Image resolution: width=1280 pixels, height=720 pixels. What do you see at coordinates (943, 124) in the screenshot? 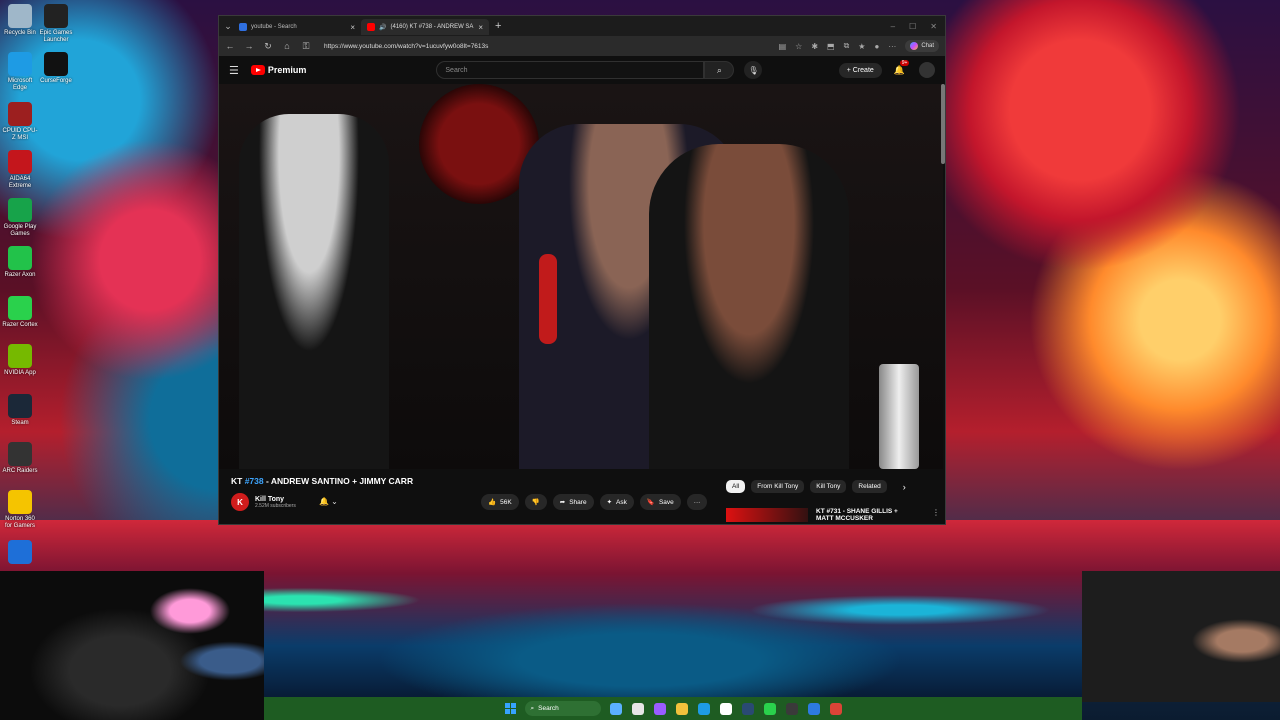
I see `page-scrollbar` at bounding box center [943, 124].